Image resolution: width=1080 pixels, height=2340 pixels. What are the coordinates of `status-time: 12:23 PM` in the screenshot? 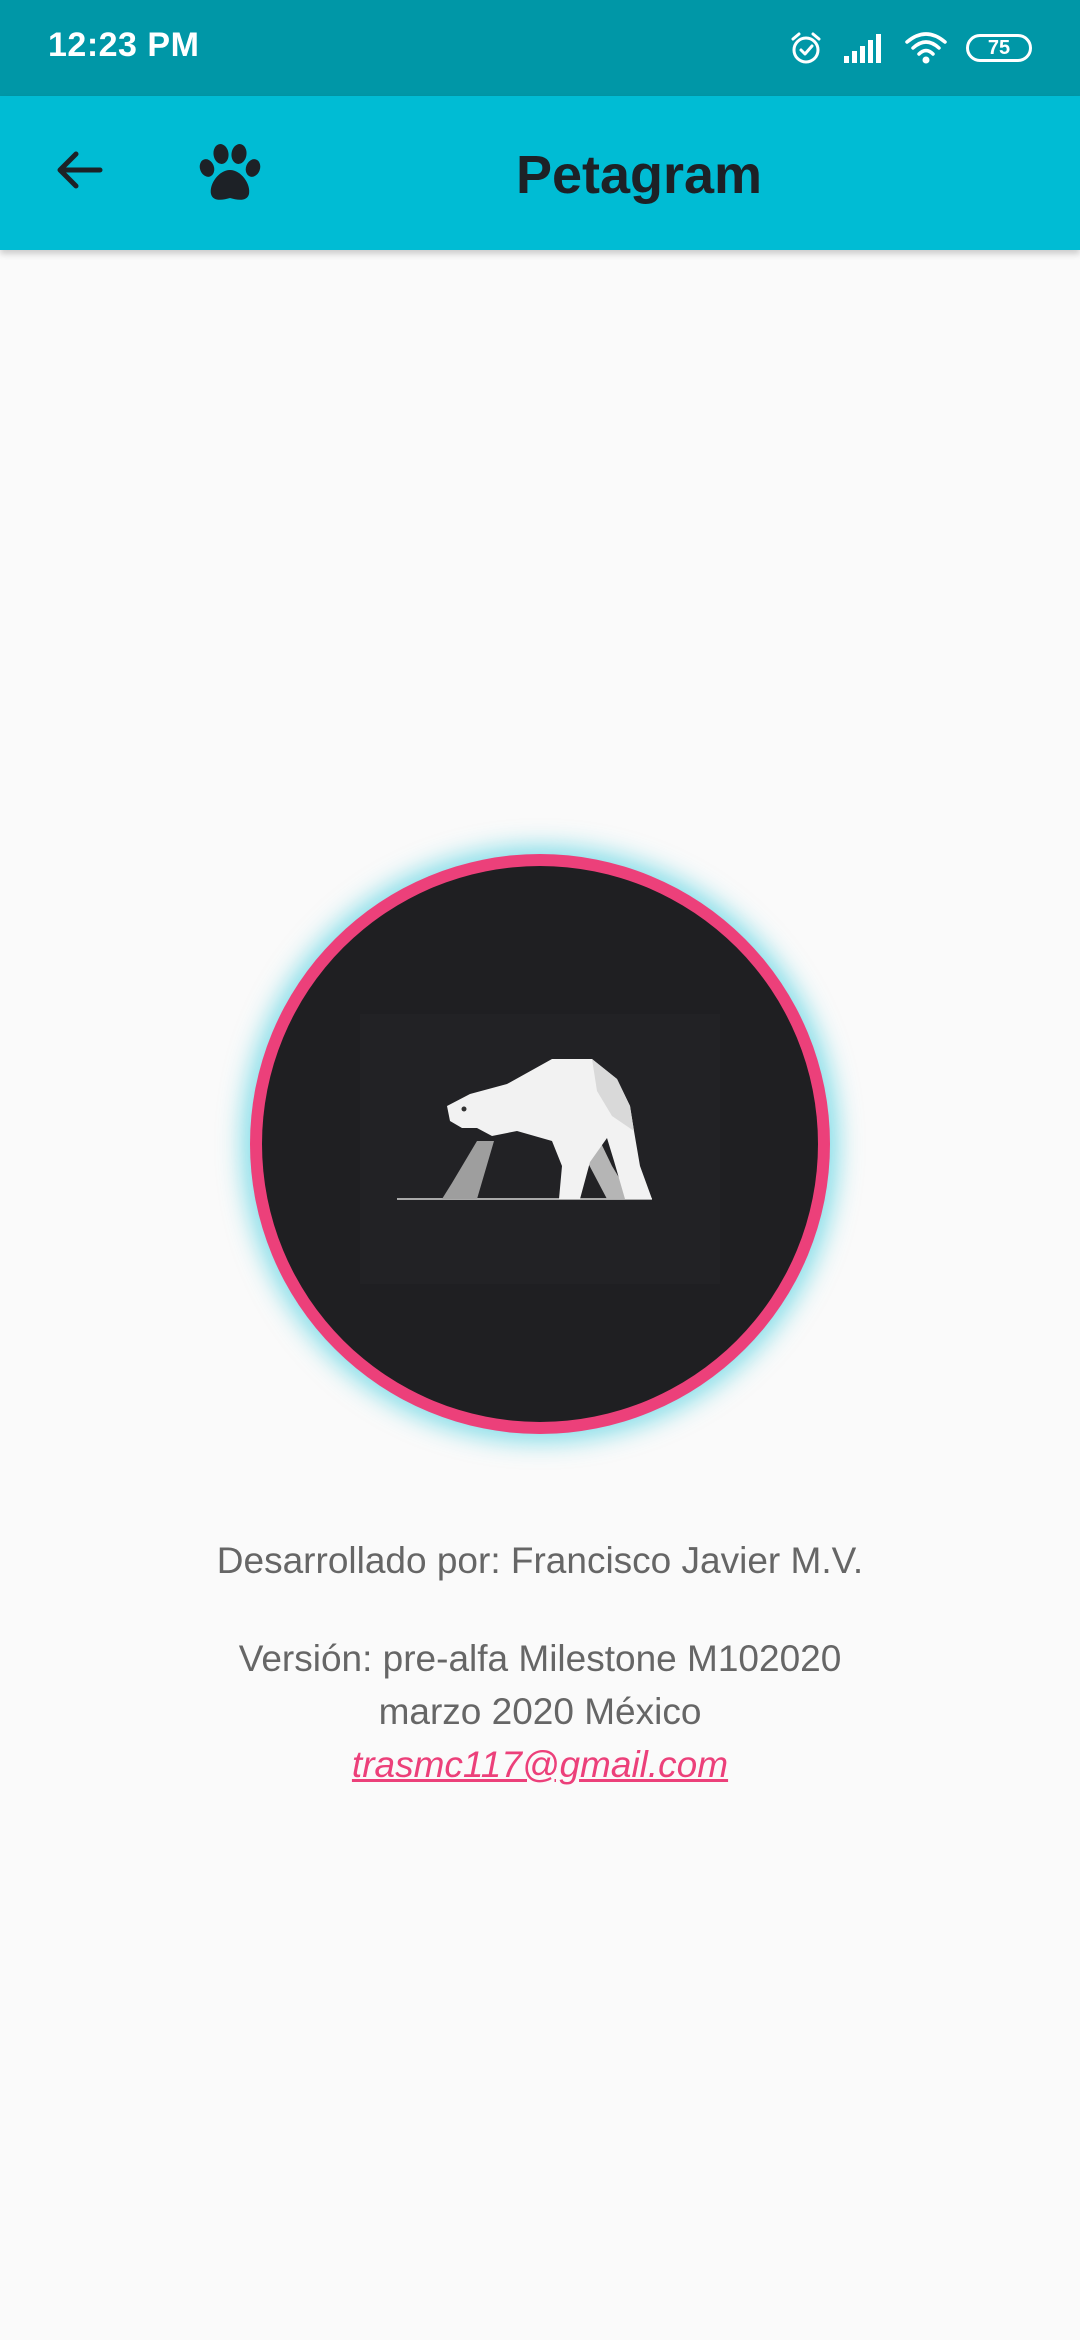 It's located at (124, 45).